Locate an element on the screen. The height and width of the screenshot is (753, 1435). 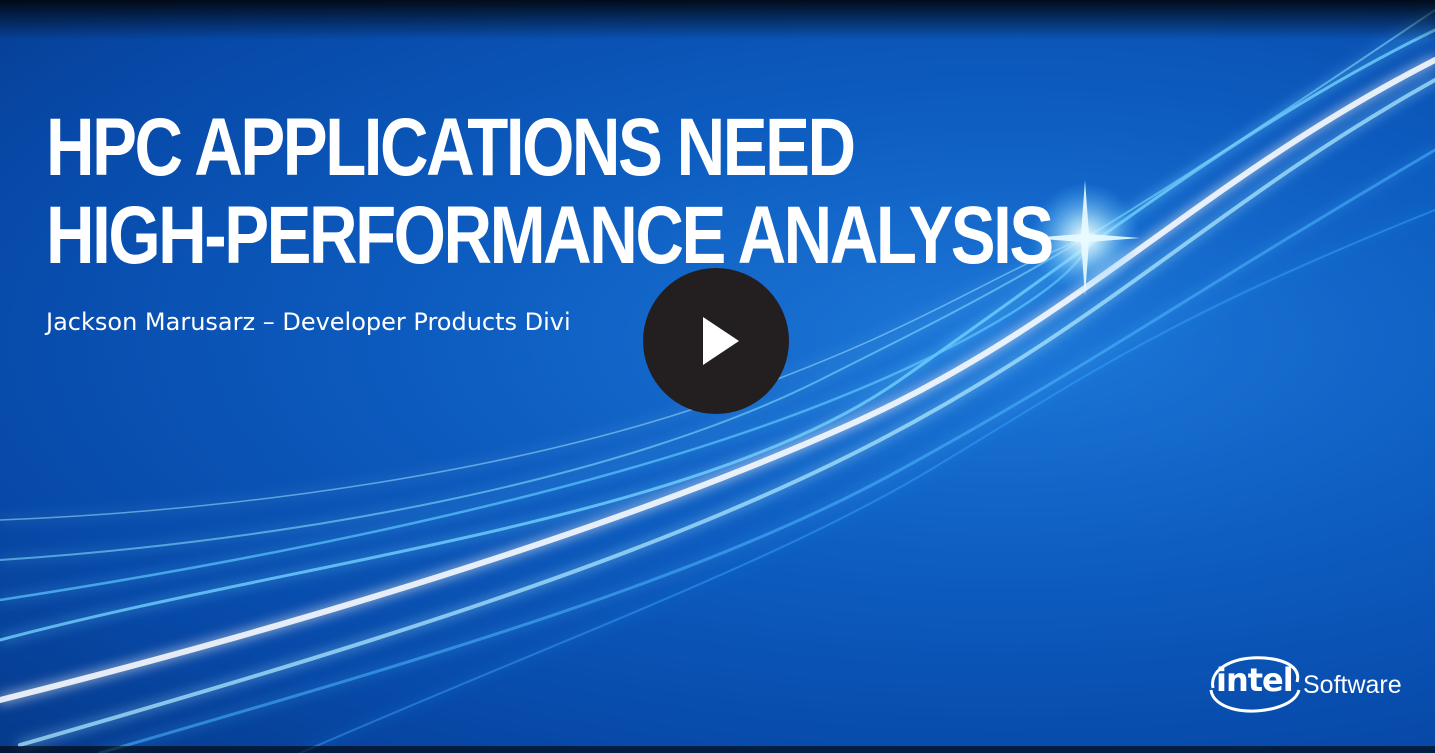
video-title-line-1: HPC APPLICATIONS NEED is located at coordinates (451, 147).